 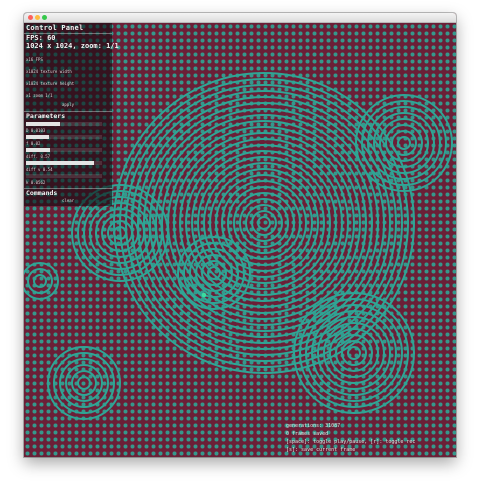 I want to click on status-frames-saved: 0 frames saved, so click(x=307, y=434).